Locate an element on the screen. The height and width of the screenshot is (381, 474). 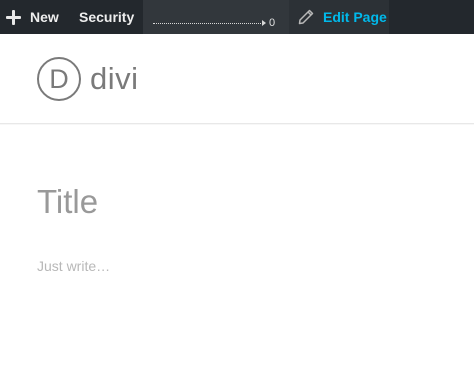
edit-page-label: Edit Page is located at coordinates (355, 17).